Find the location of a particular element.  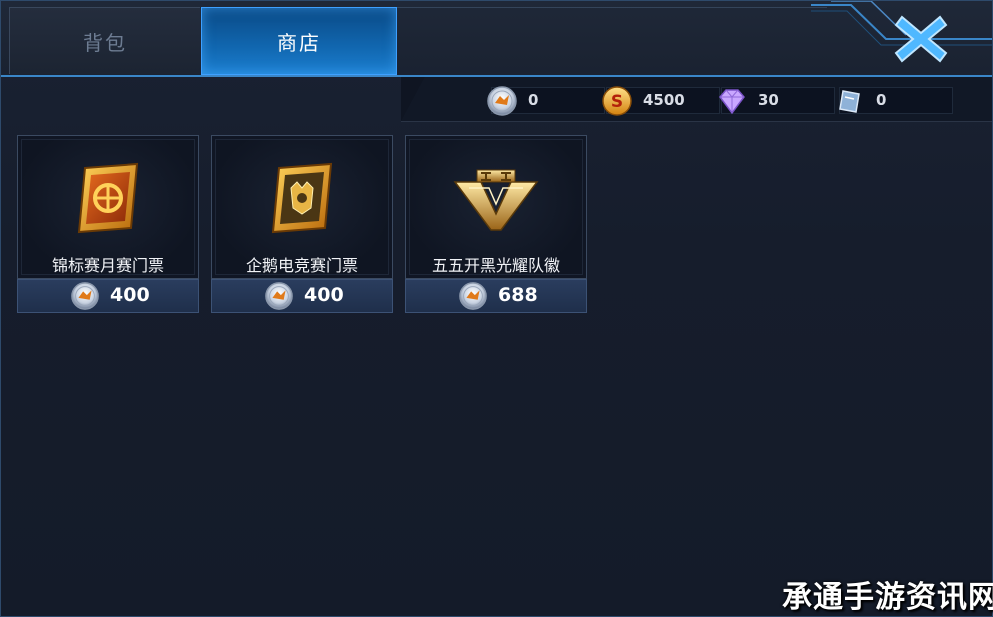

close-icon is located at coordinates (921, 39).